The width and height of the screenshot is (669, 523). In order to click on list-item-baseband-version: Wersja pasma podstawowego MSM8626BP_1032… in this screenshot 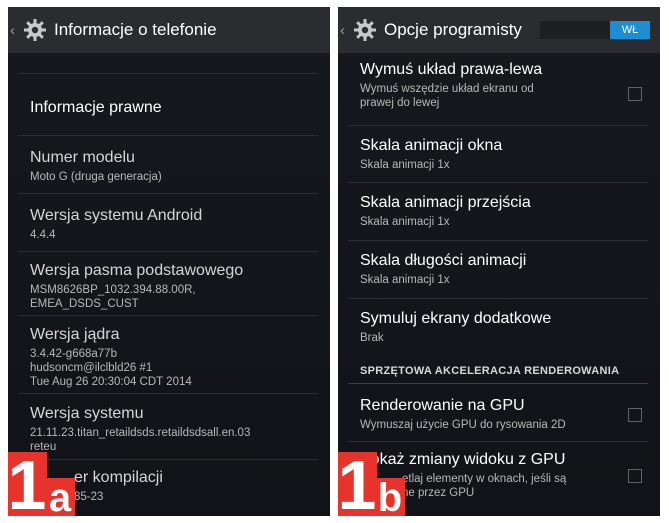, I will do `click(173, 286)`.